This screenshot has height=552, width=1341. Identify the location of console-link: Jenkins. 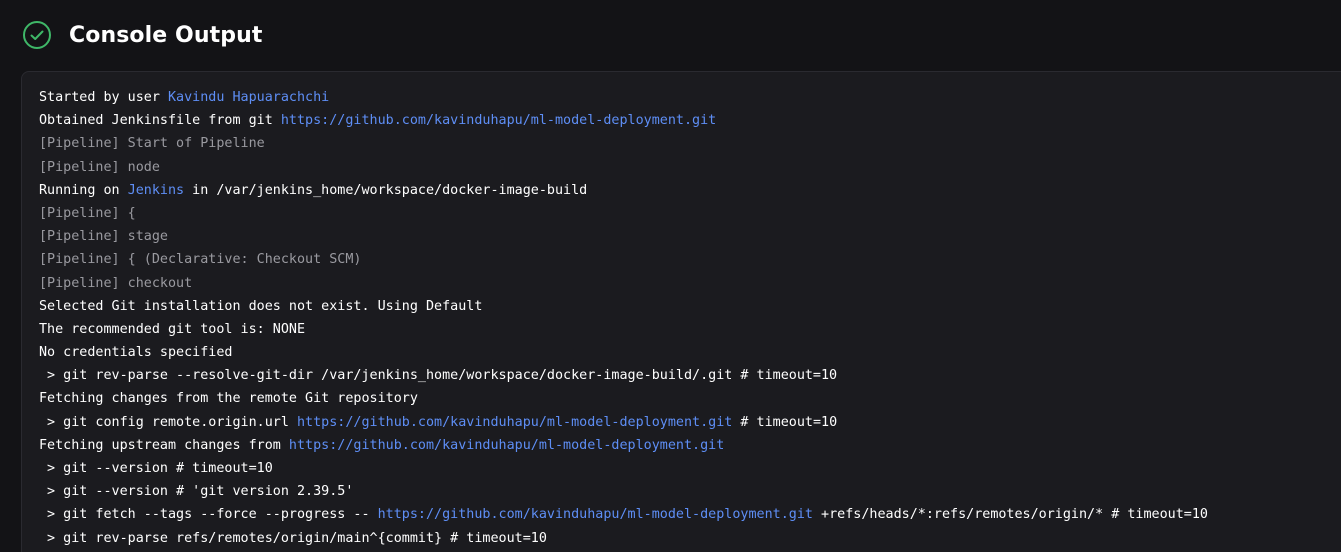
(156, 190).